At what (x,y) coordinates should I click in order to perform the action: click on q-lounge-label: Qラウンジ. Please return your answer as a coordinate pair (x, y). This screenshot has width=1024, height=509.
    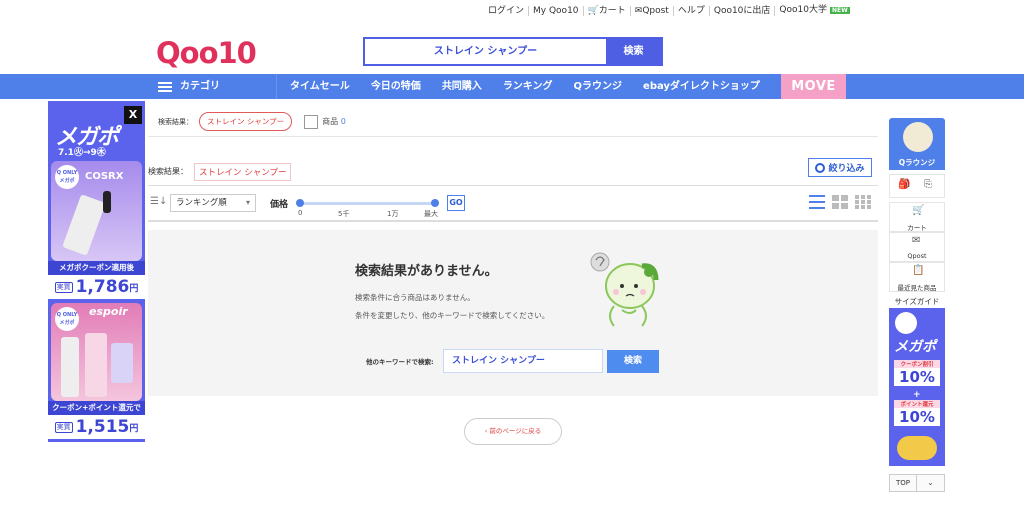
    Looking at the image, I should click on (917, 162).